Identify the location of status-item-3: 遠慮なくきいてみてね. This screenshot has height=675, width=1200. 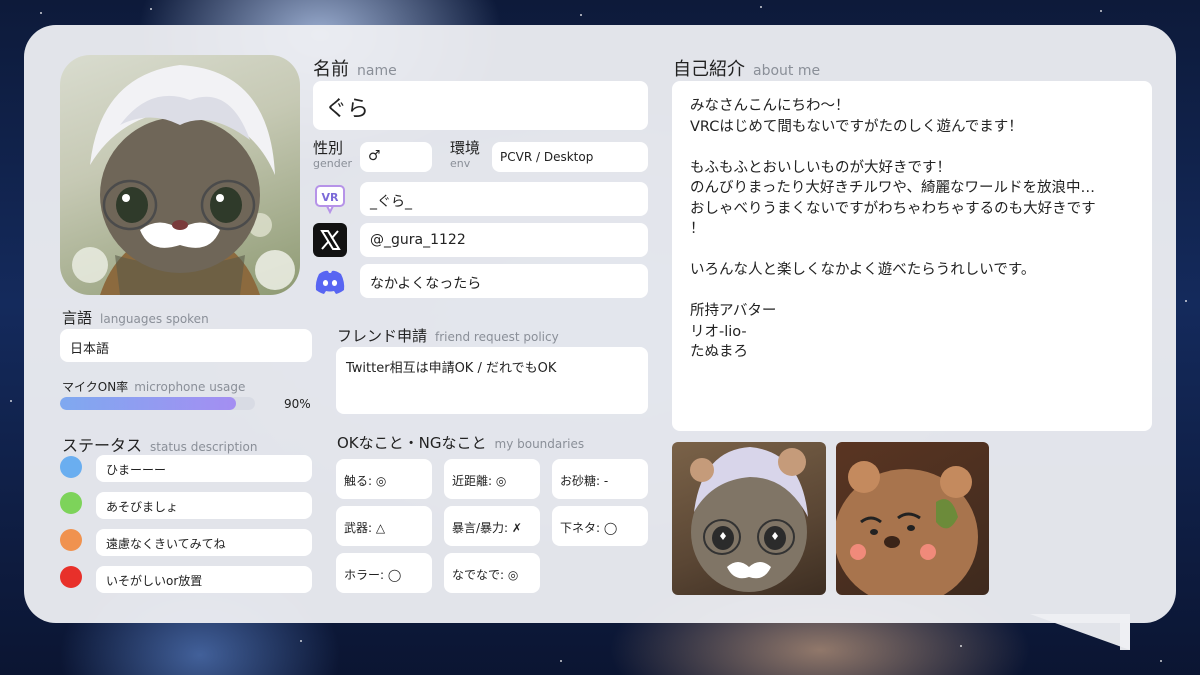
(204, 542).